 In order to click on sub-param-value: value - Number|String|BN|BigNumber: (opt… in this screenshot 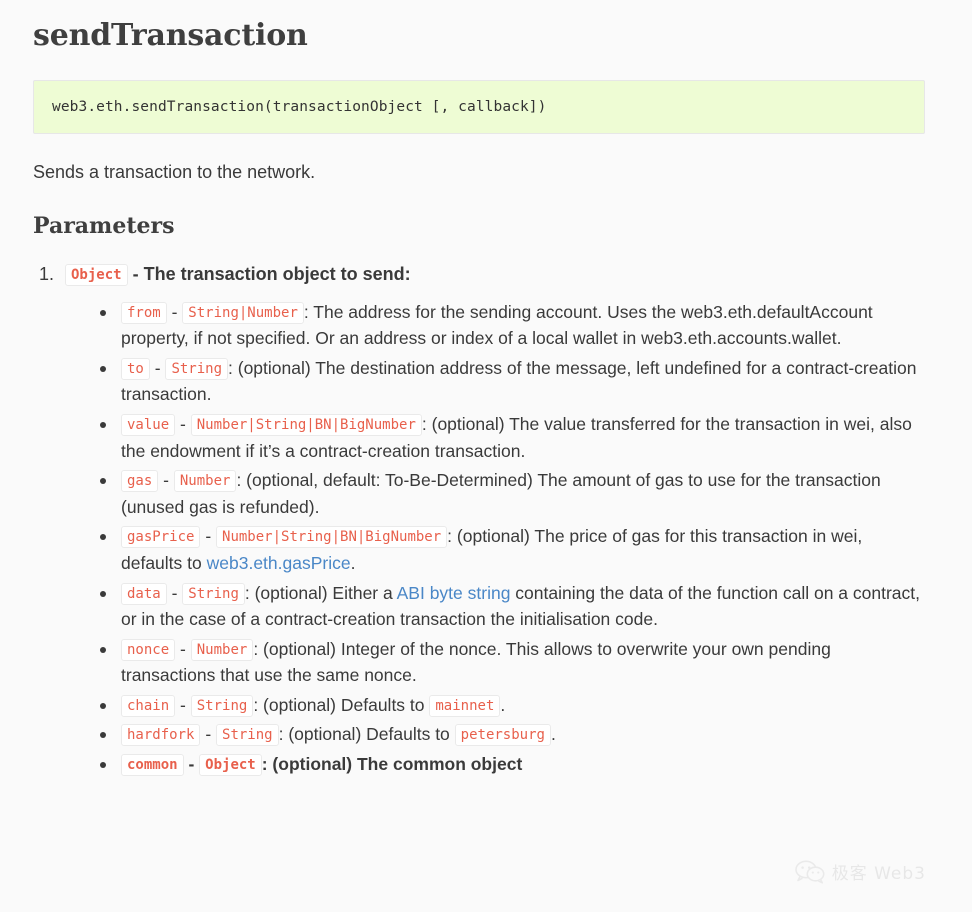, I will do `click(510, 437)`.